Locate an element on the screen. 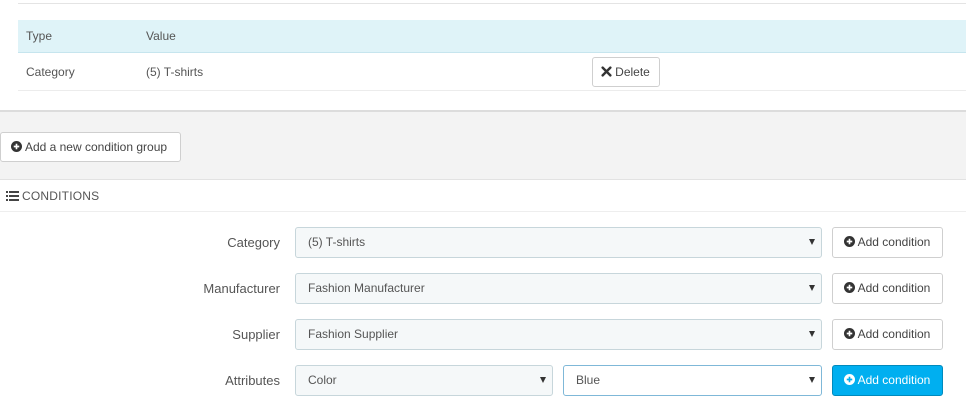 Image resolution: width=966 pixels, height=408 pixels. column-header-type: Type is located at coordinates (39, 36).